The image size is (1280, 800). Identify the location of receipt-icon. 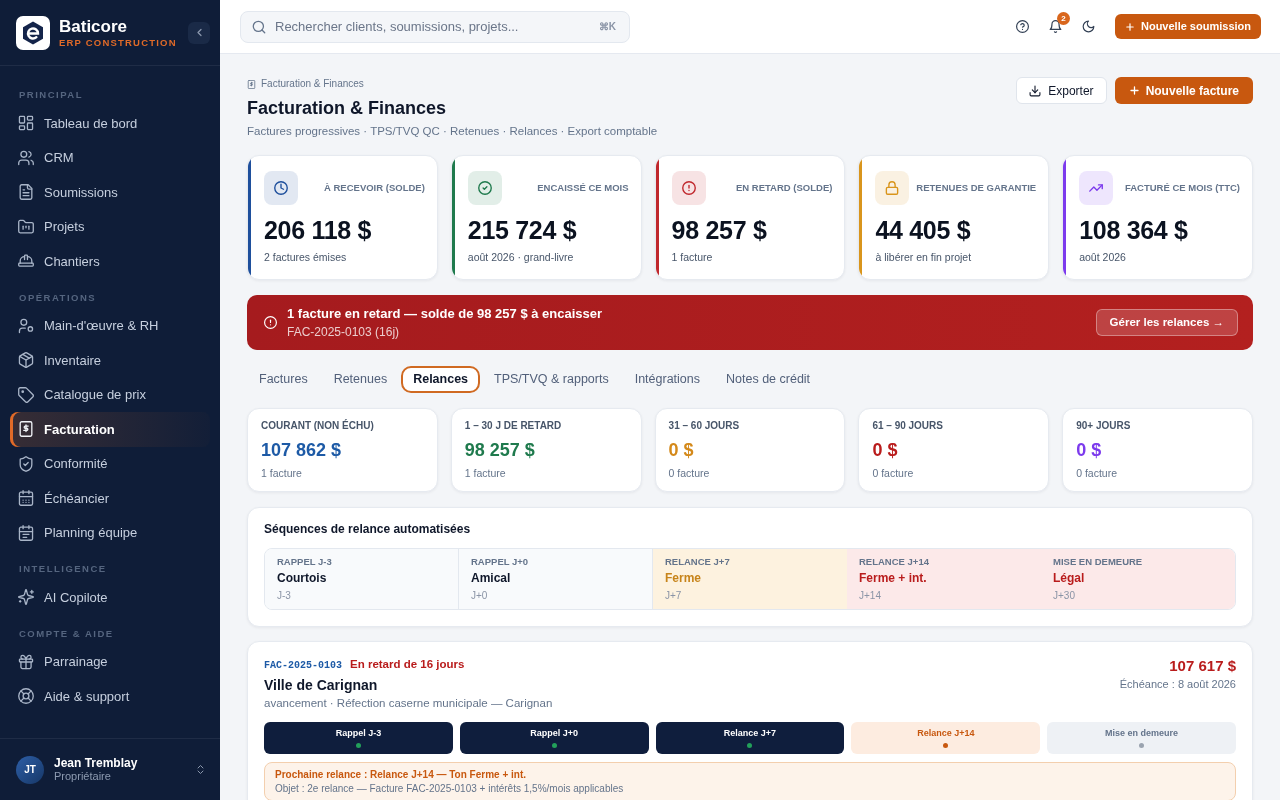
(26, 429).